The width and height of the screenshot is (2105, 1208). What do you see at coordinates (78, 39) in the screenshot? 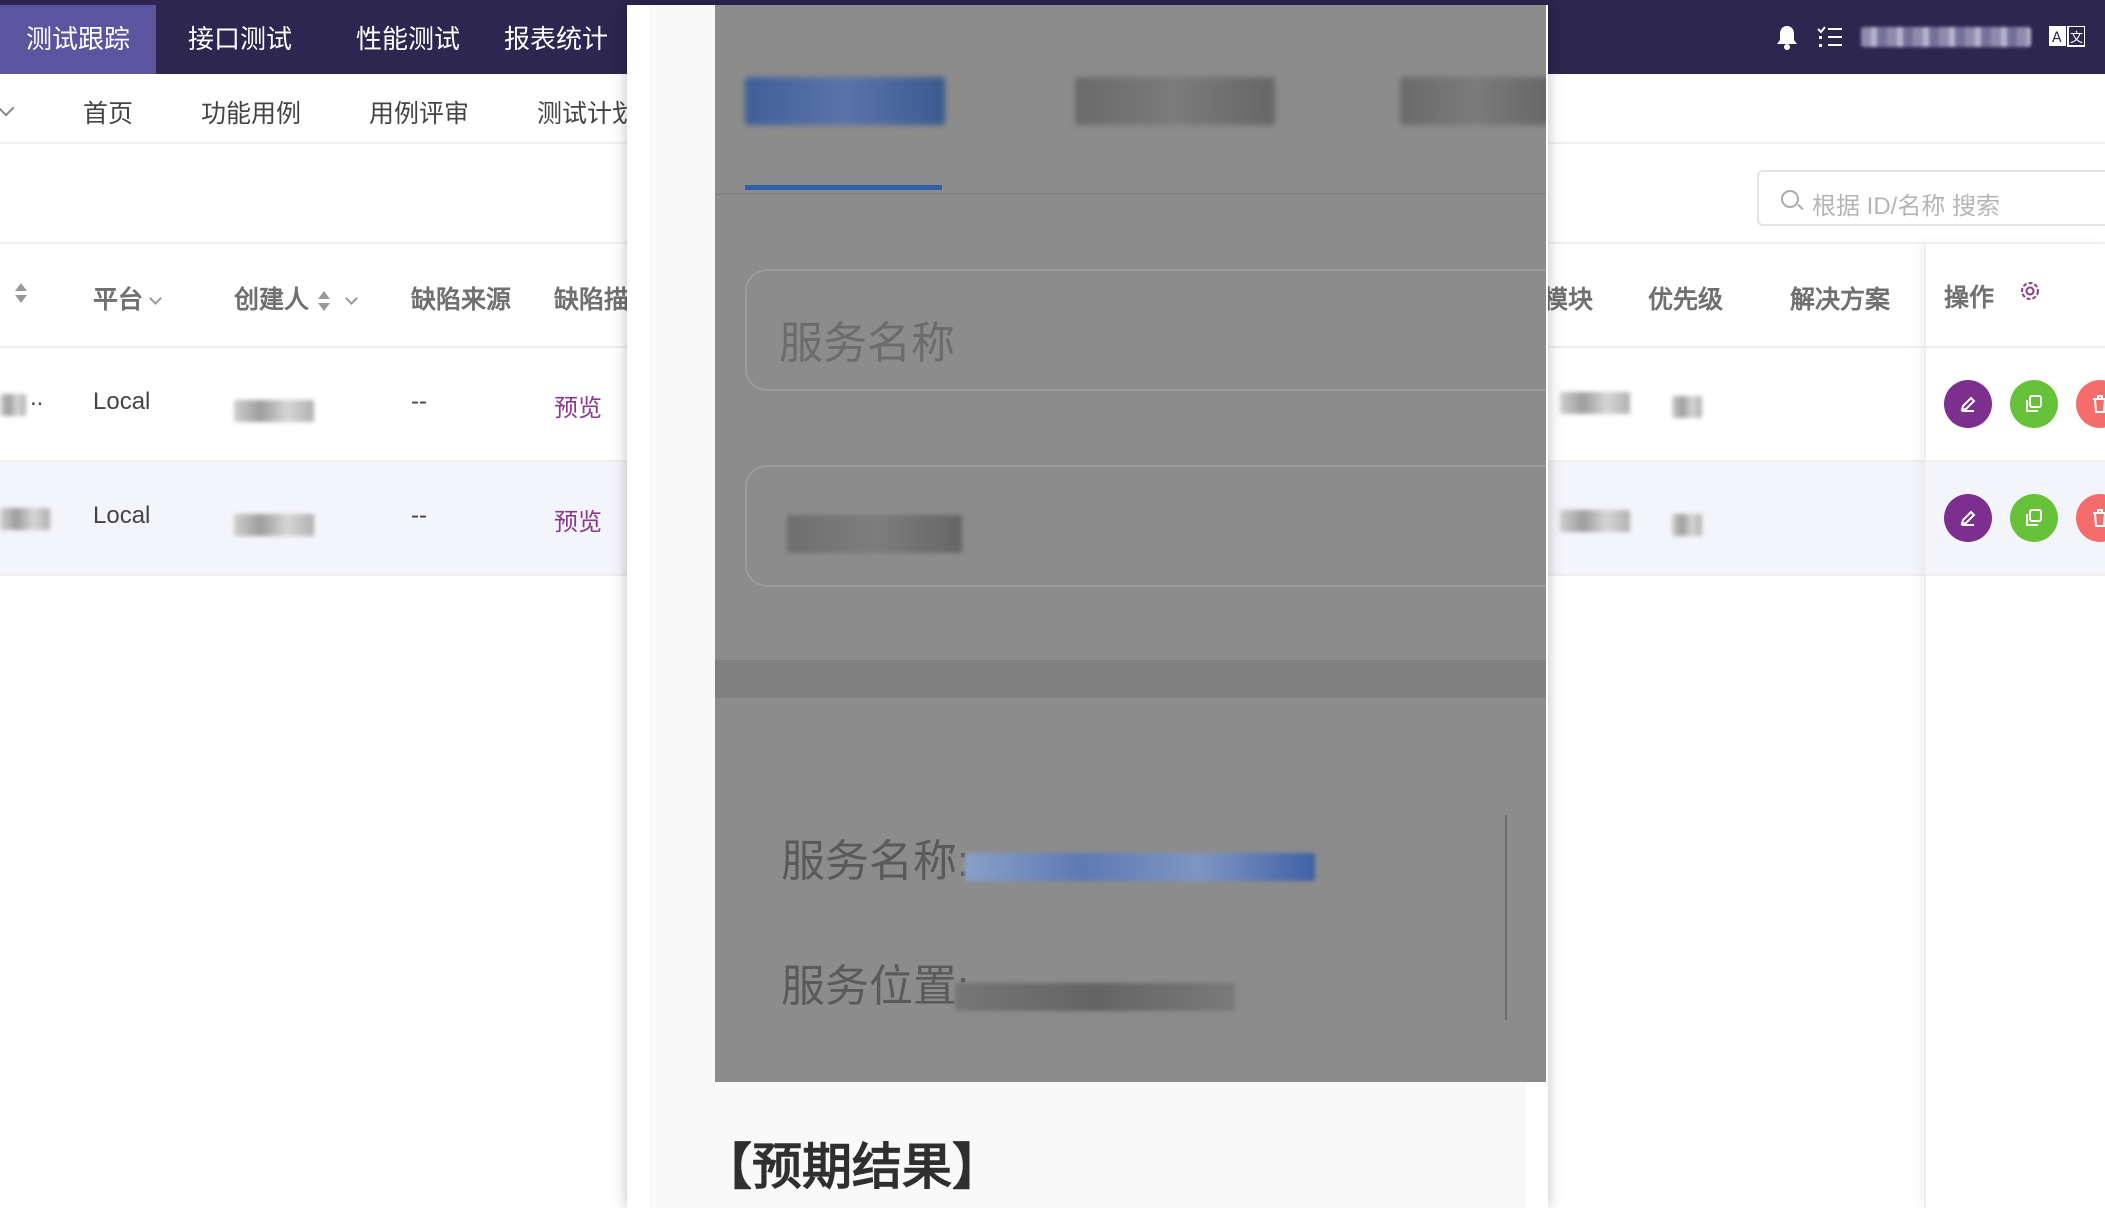
I see `tab-test-track: 测试跟踪` at bounding box center [78, 39].